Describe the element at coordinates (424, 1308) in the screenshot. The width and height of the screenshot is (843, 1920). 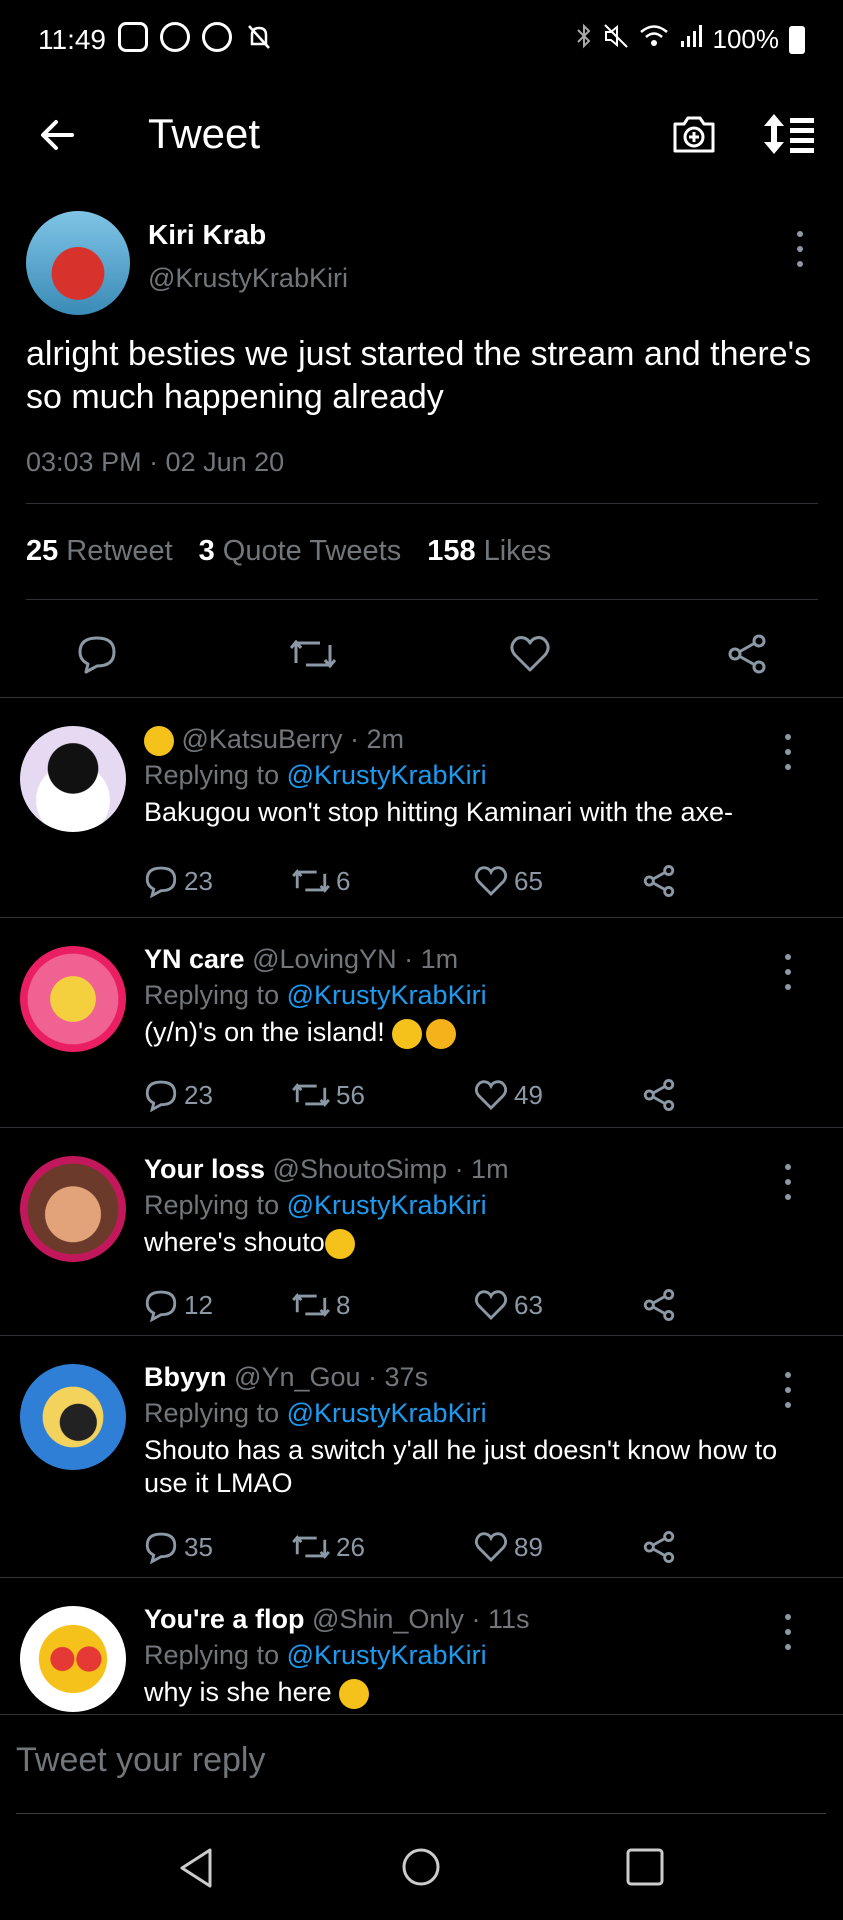
I see `reply-actions: 12 8 63` at that location.